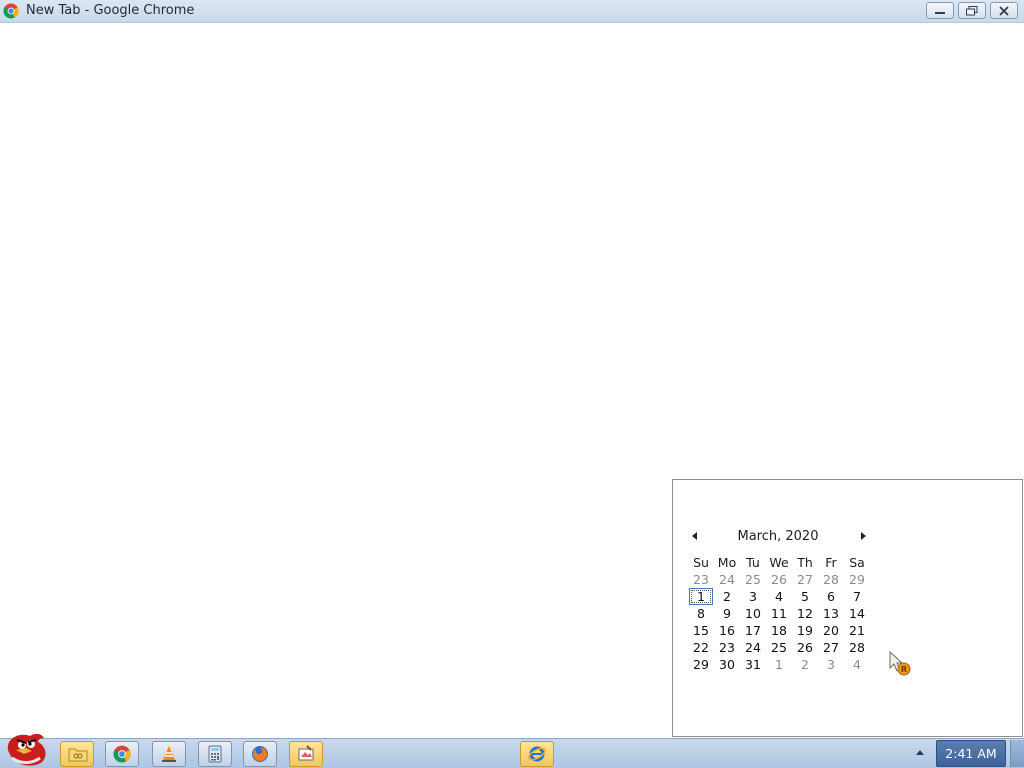 Image resolution: width=1024 pixels, height=768 pixels. I want to click on taskbar-calculator-button, so click(215, 754).